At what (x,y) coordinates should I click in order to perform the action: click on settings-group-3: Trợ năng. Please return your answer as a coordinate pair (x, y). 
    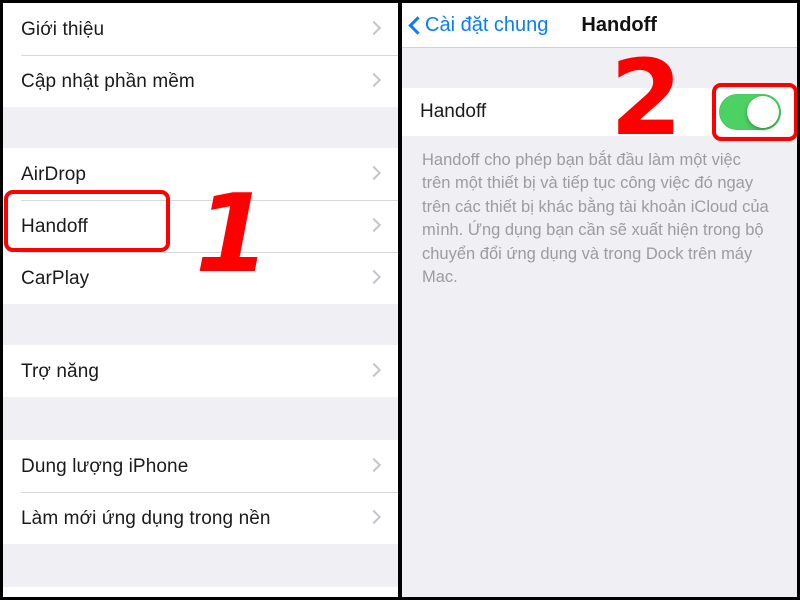
    Looking at the image, I should click on (200, 371).